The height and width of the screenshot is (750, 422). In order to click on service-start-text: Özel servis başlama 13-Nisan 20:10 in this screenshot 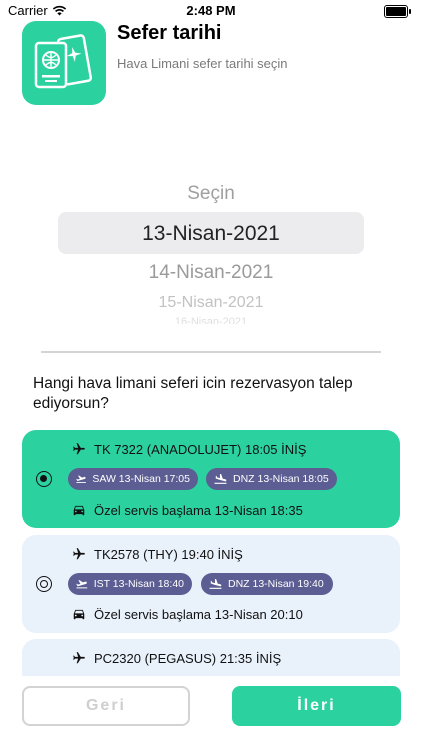, I will do `click(198, 614)`.